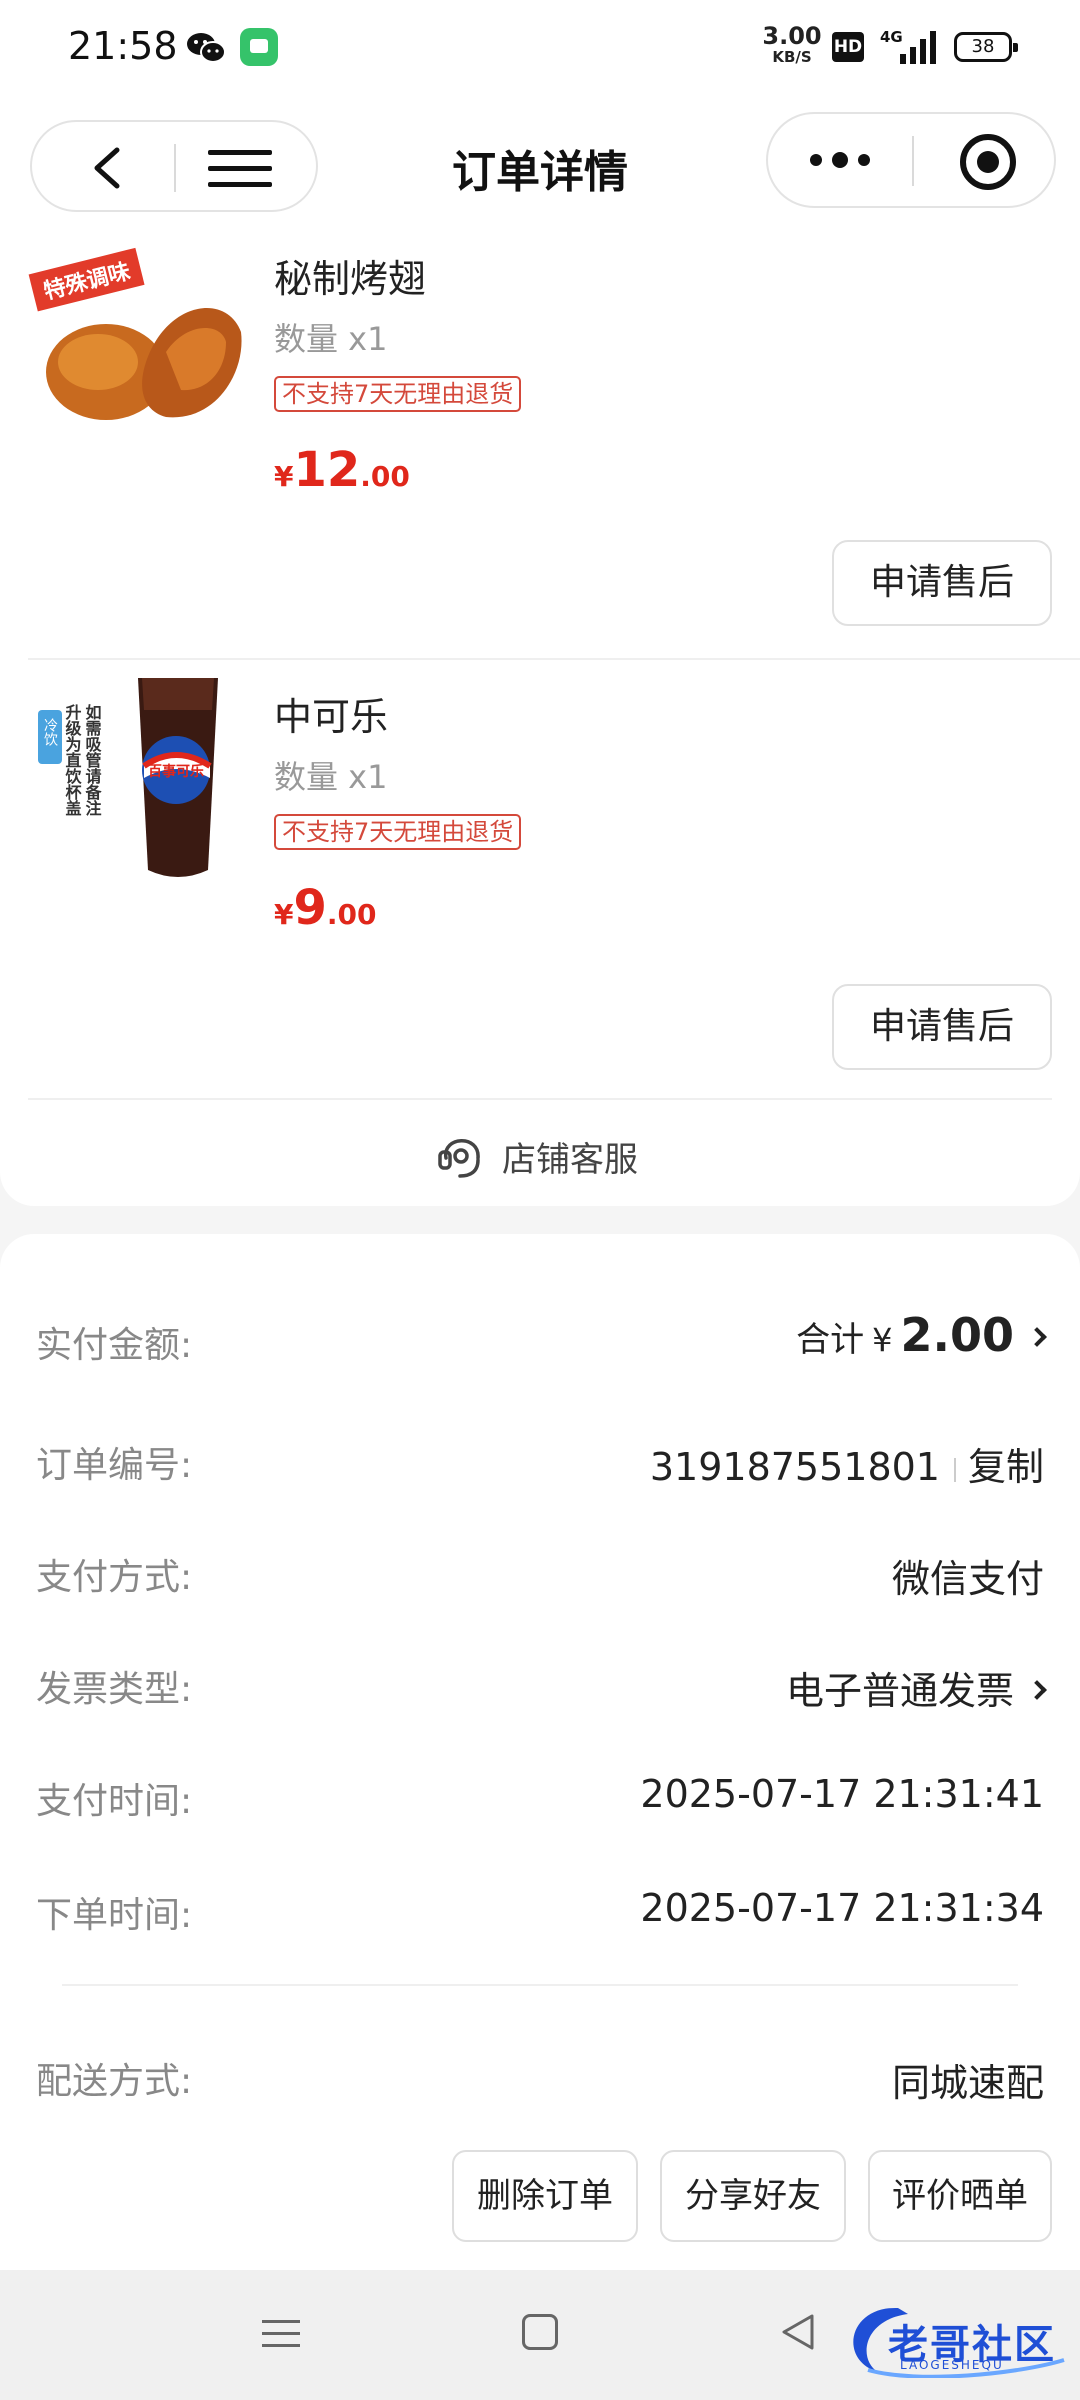 This screenshot has height=2400, width=1080. I want to click on home-icon, so click(540, 2332).